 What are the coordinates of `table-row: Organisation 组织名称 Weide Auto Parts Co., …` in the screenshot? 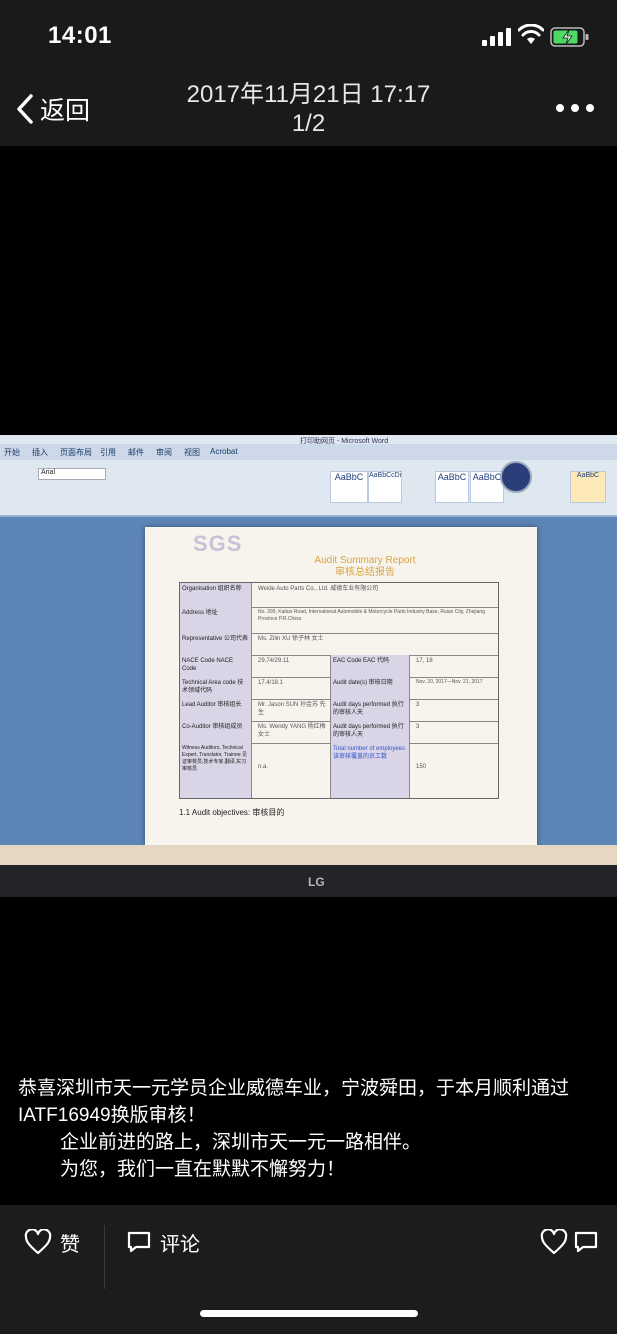 It's located at (339, 595).